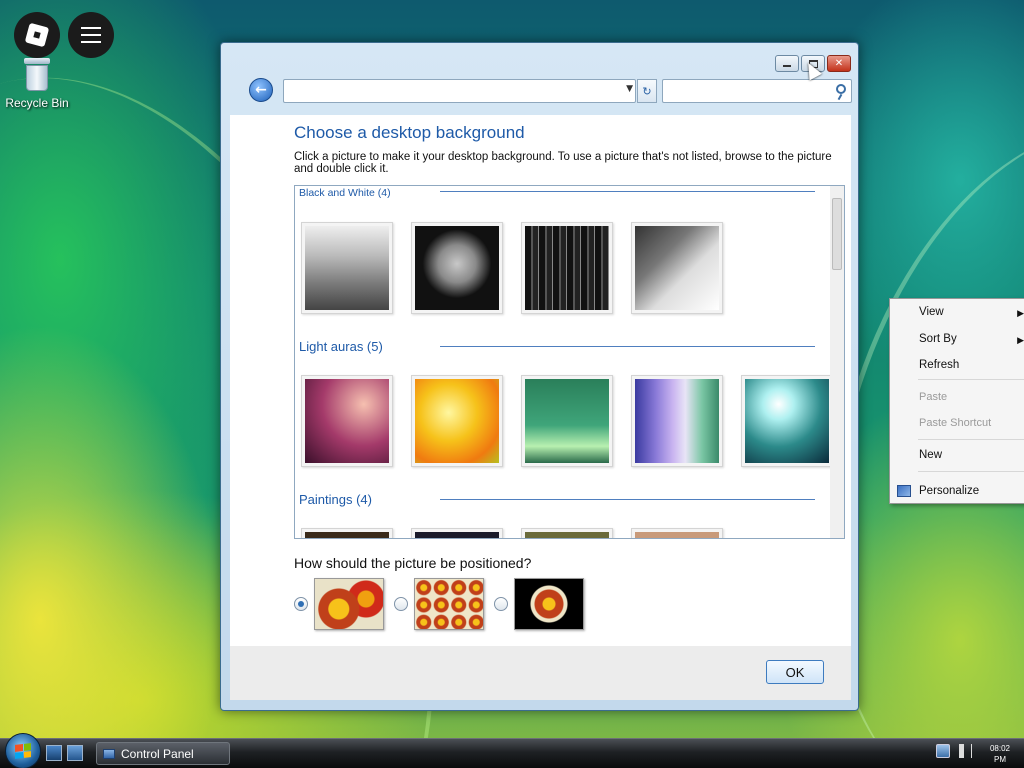 This screenshot has width=1024, height=768. What do you see at coordinates (413, 563) in the screenshot?
I see `position-question: How should the picture be positioned?` at bounding box center [413, 563].